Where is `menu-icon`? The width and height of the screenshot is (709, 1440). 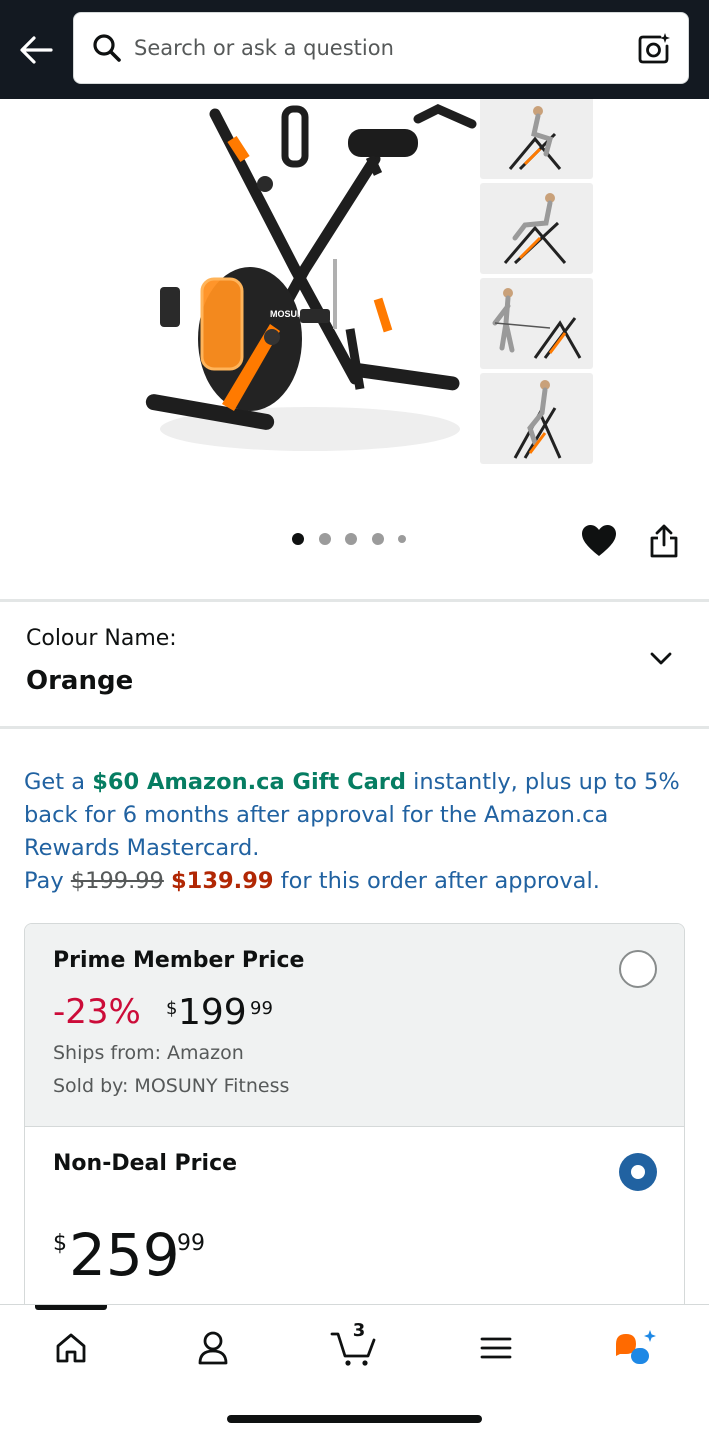 menu-icon is located at coordinates (496, 1348).